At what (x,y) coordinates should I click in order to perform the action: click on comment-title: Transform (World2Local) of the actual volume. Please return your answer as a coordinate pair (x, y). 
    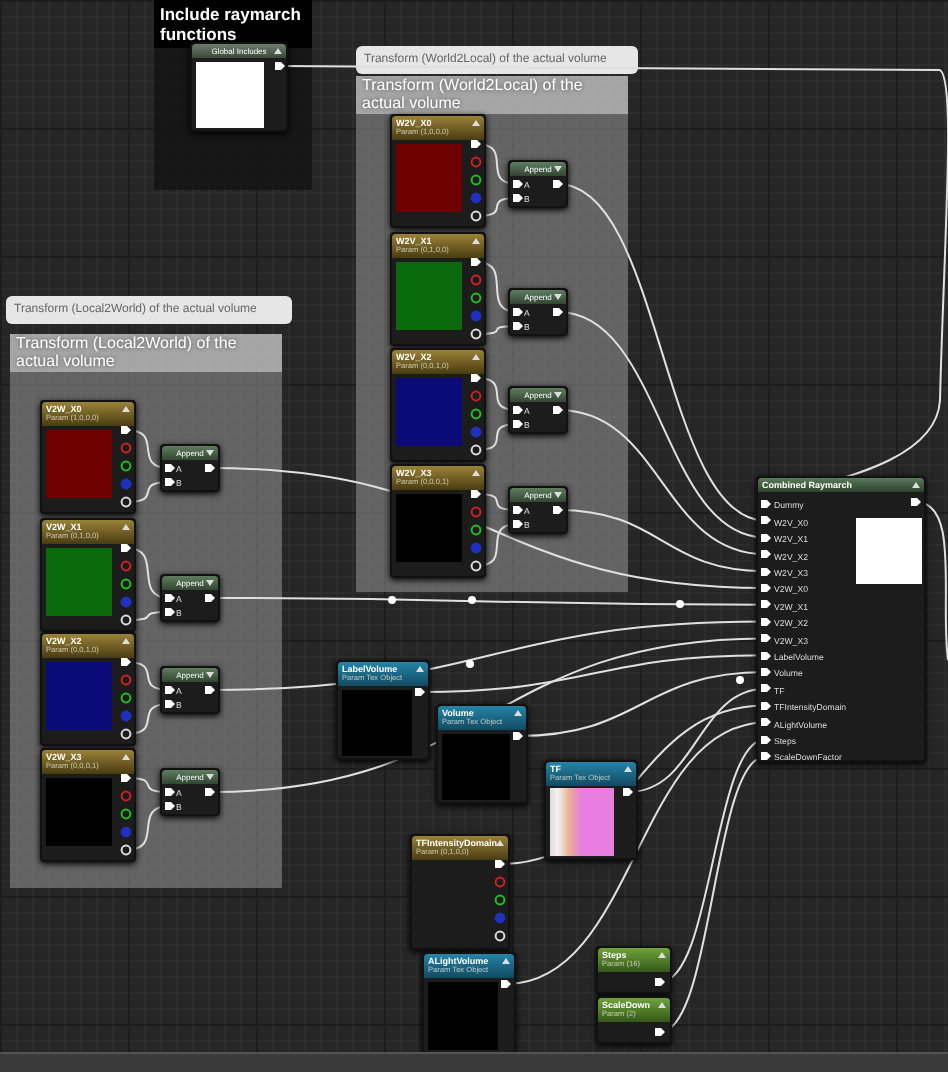
    Looking at the image, I should click on (492, 95).